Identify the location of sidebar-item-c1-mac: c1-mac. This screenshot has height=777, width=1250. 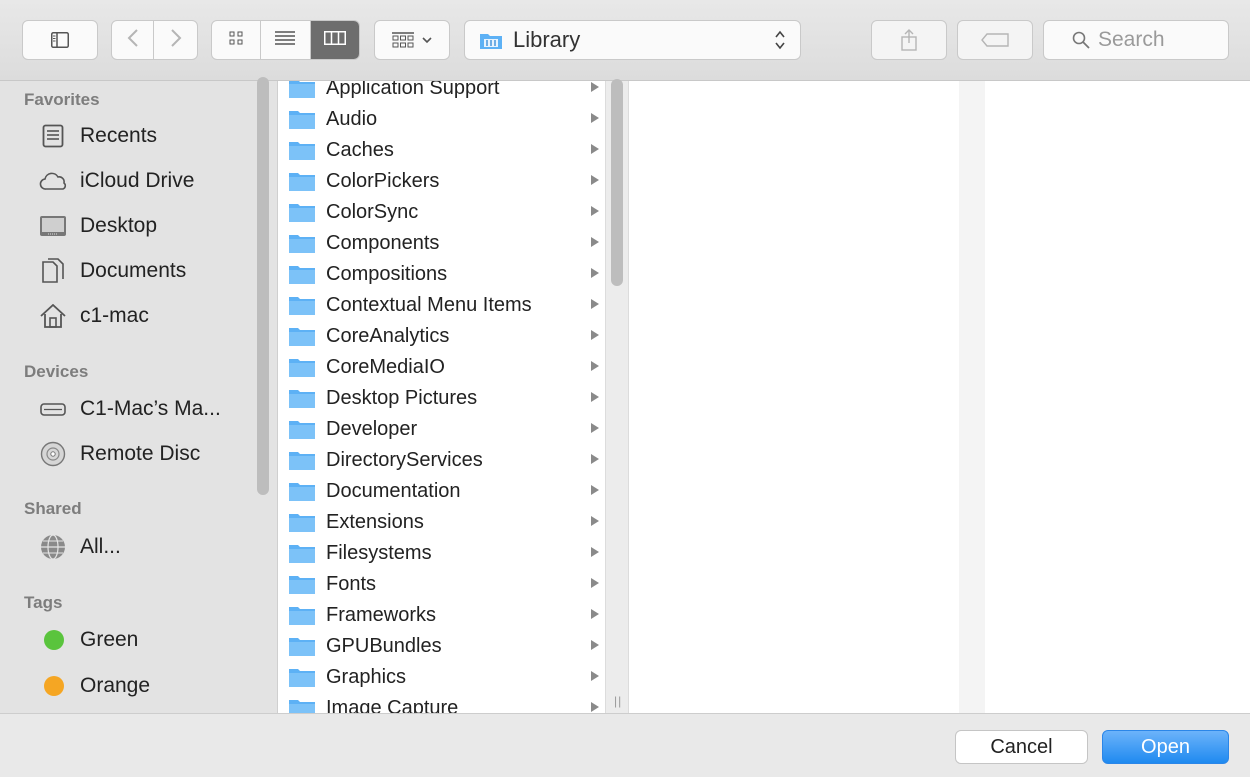
(93, 316).